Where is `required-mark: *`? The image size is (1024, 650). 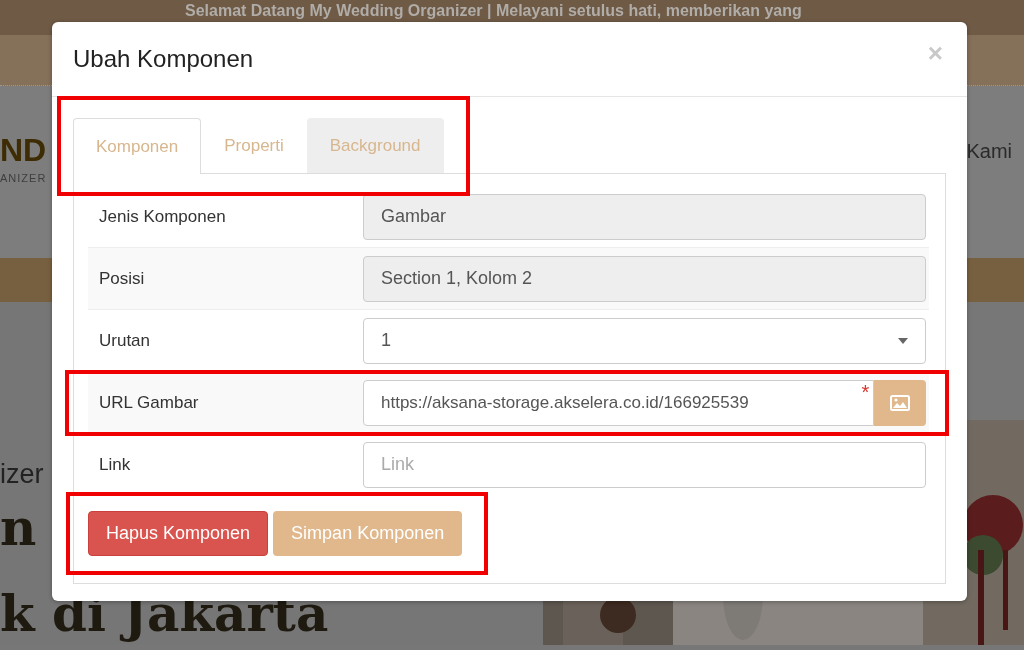
required-mark: * is located at coordinates (865, 391).